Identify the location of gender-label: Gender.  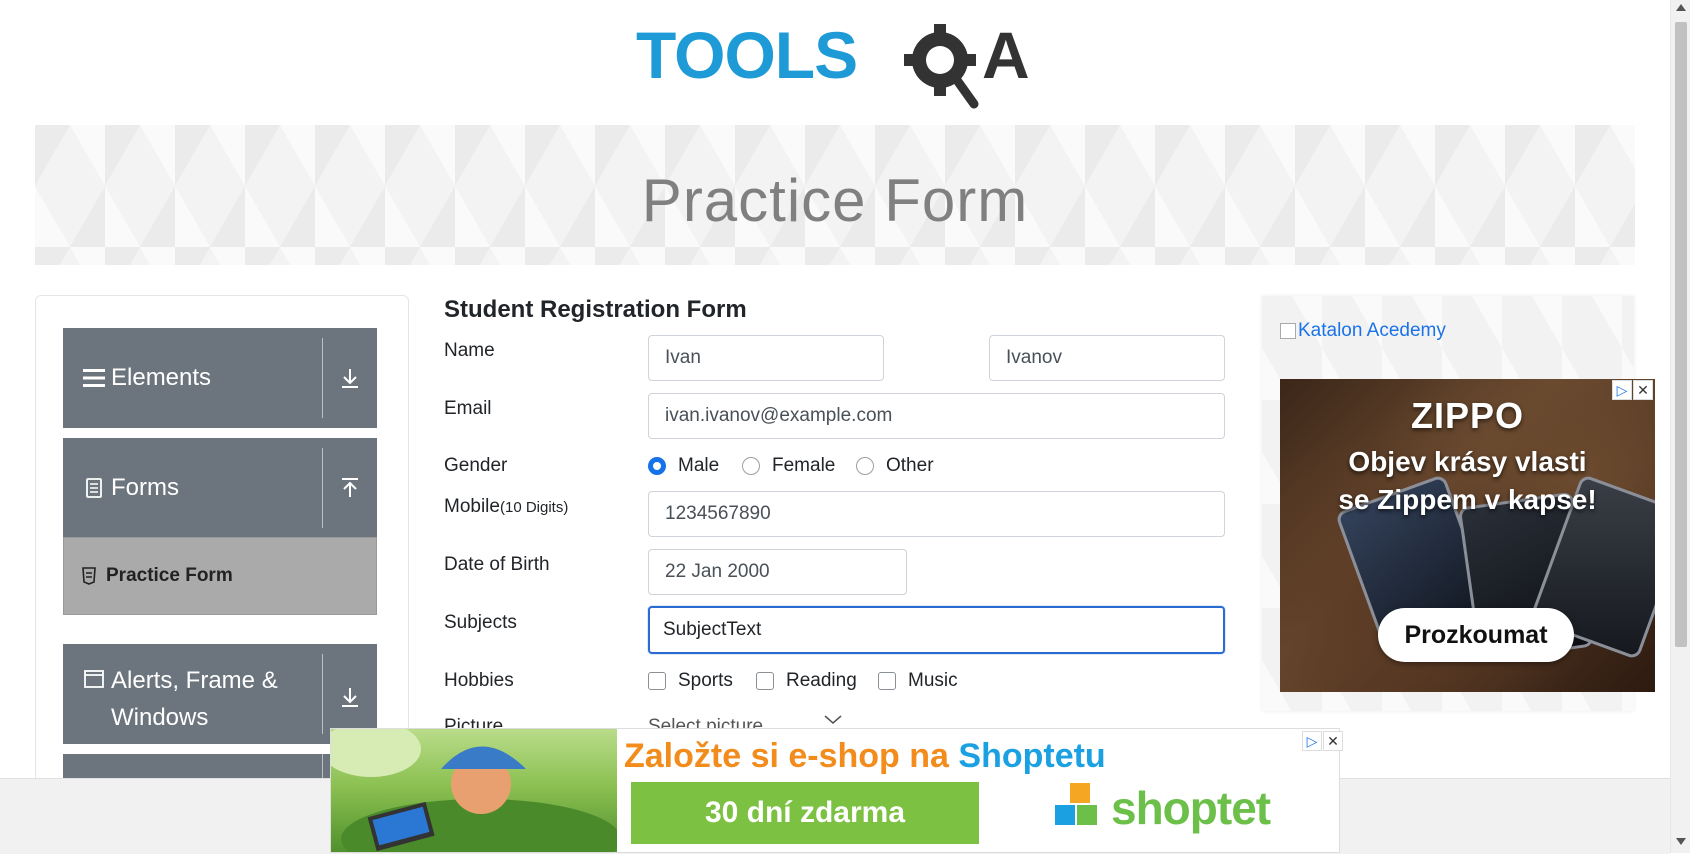
(476, 465).